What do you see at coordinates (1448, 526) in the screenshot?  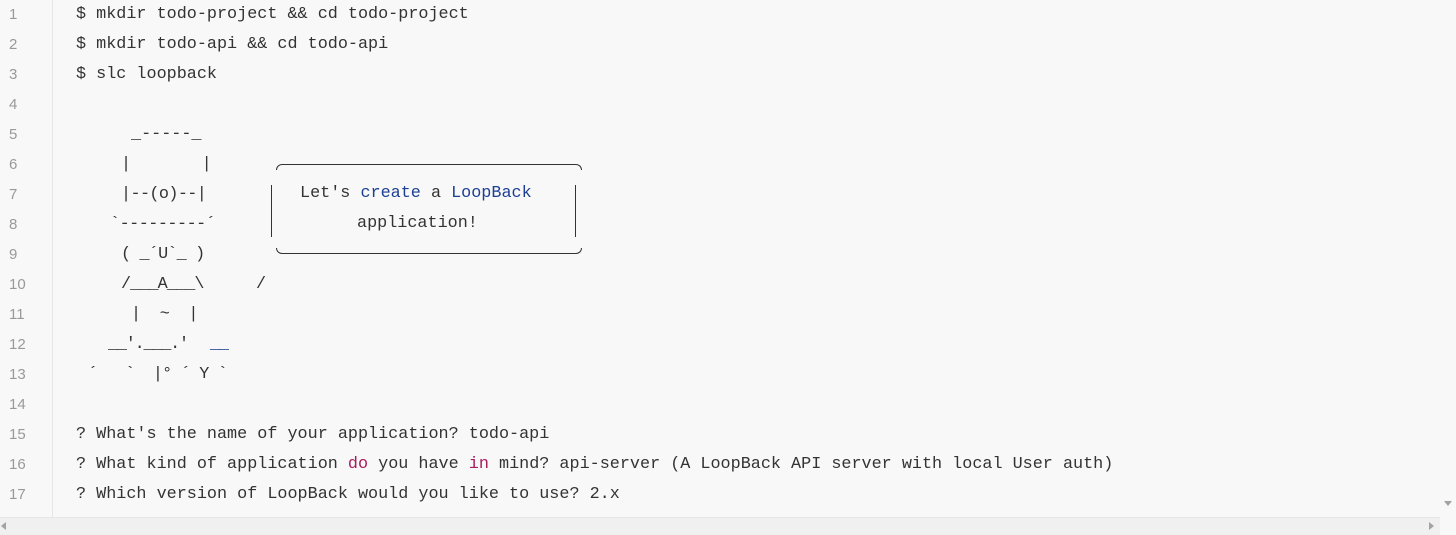 I see `scrollbar-corner` at bounding box center [1448, 526].